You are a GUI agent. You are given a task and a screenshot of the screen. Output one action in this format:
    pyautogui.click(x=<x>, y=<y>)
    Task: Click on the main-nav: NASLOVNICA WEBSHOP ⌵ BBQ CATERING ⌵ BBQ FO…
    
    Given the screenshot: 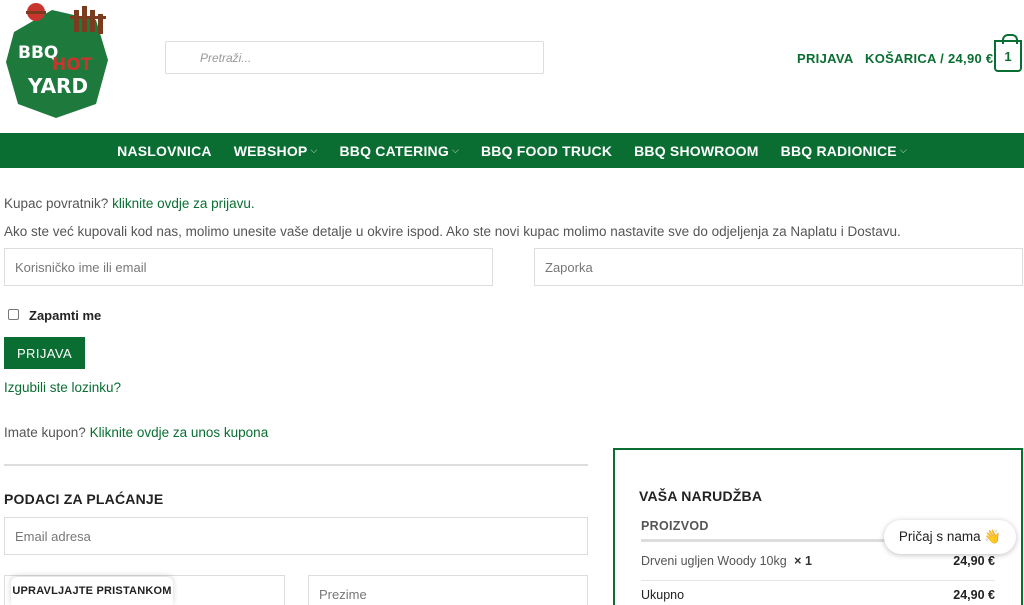 What is the action you would take?
    pyautogui.click(x=512, y=150)
    